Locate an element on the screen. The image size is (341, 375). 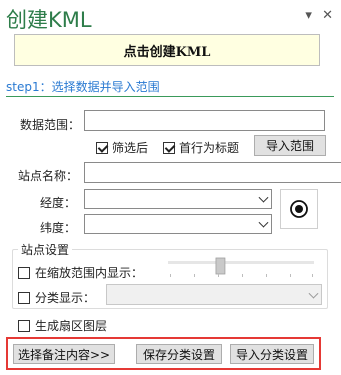
dropdown-icon: ▾ is located at coordinates (308, 15).